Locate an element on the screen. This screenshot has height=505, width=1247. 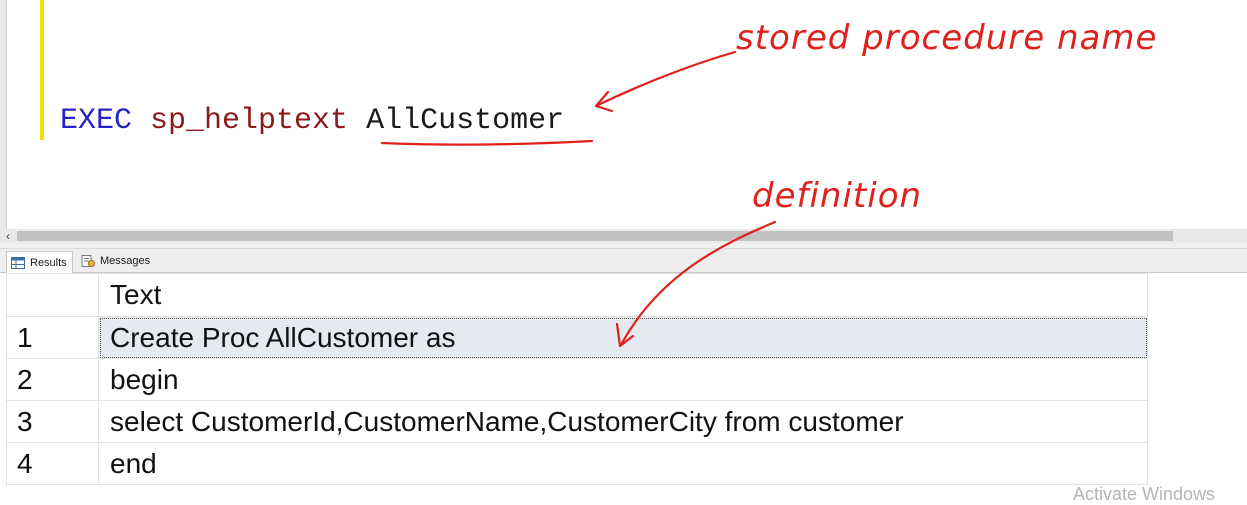
row-number: 4 is located at coordinates (52, 463).